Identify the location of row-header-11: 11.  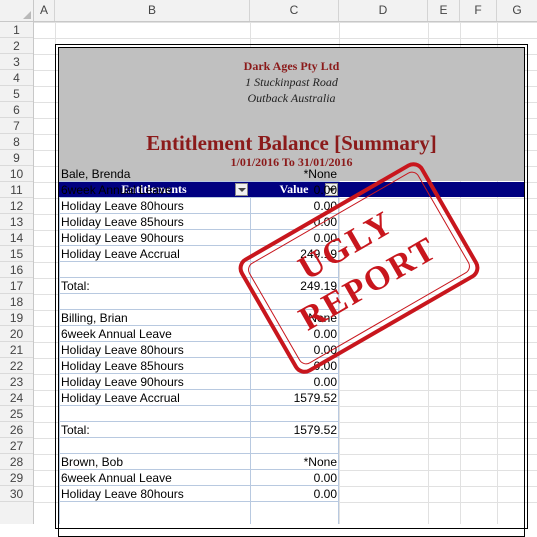
(16, 190).